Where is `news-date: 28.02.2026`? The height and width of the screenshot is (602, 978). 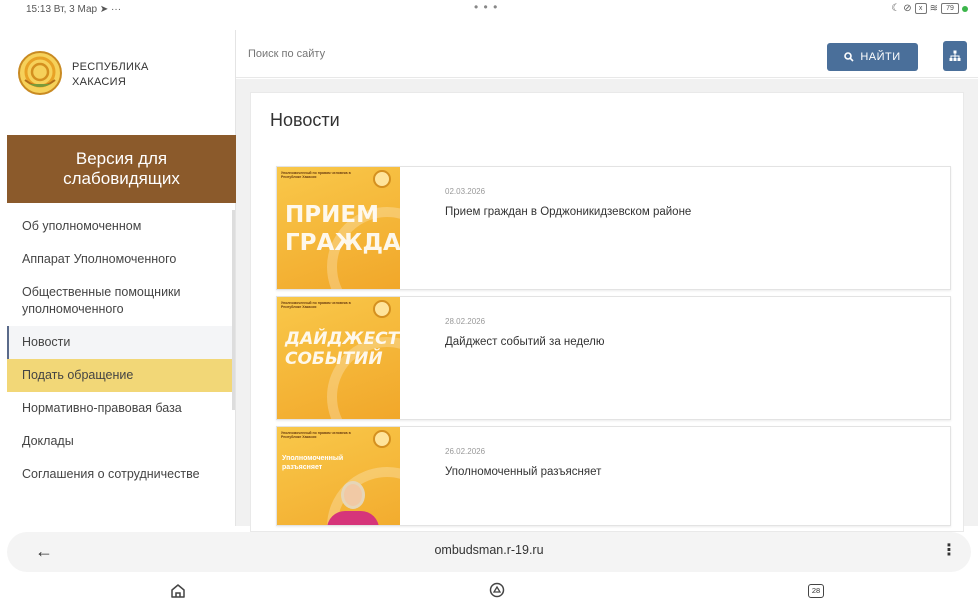
news-date: 28.02.2026 is located at coordinates (465, 321).